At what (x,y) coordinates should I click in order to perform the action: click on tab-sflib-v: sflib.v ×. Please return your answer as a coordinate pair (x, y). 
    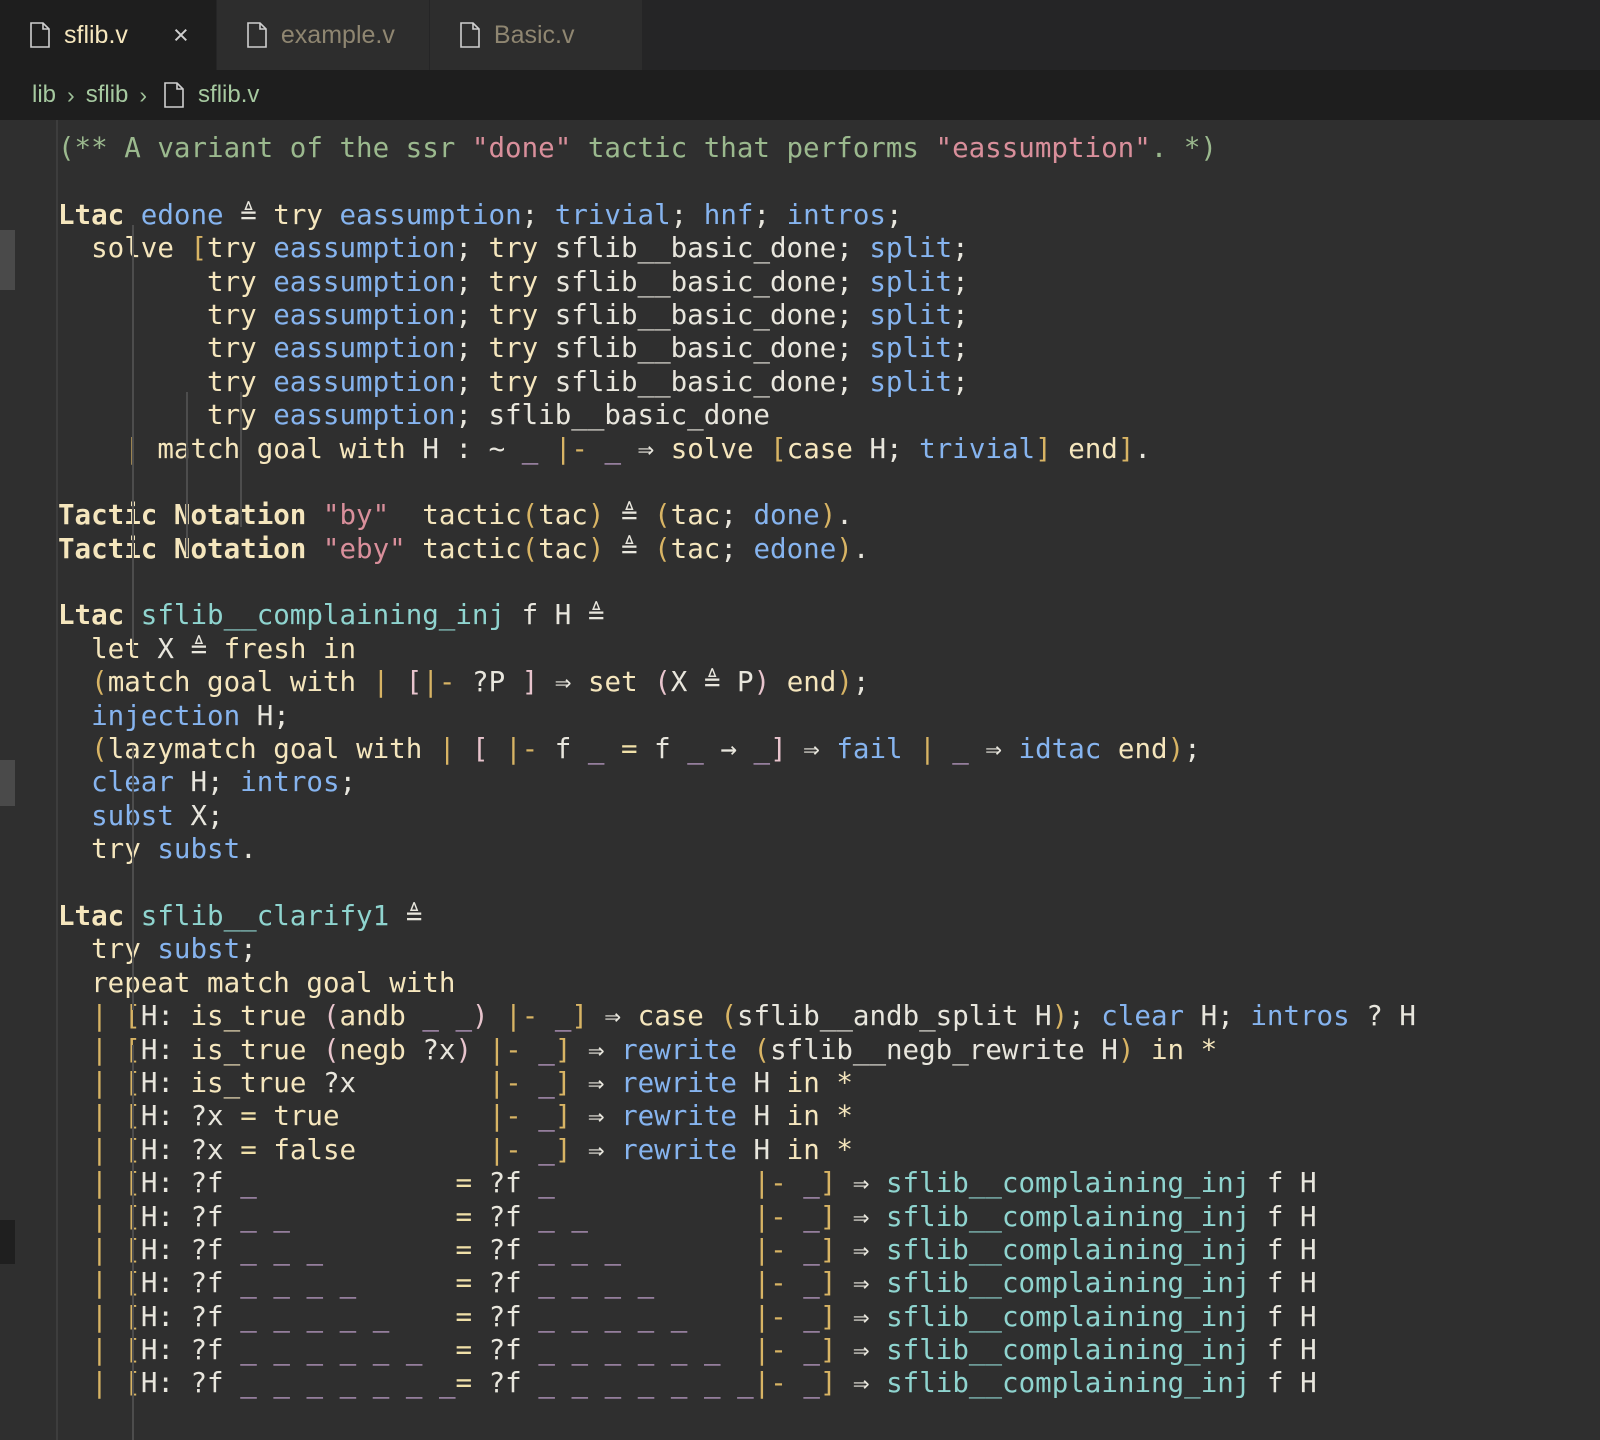
    Looking at the image, I should click on (108, 35).